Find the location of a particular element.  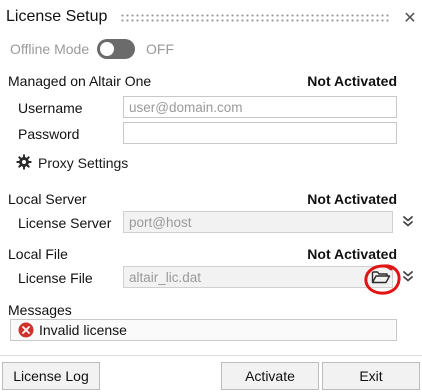

username-label: Username is located at coordinates (50, 108).